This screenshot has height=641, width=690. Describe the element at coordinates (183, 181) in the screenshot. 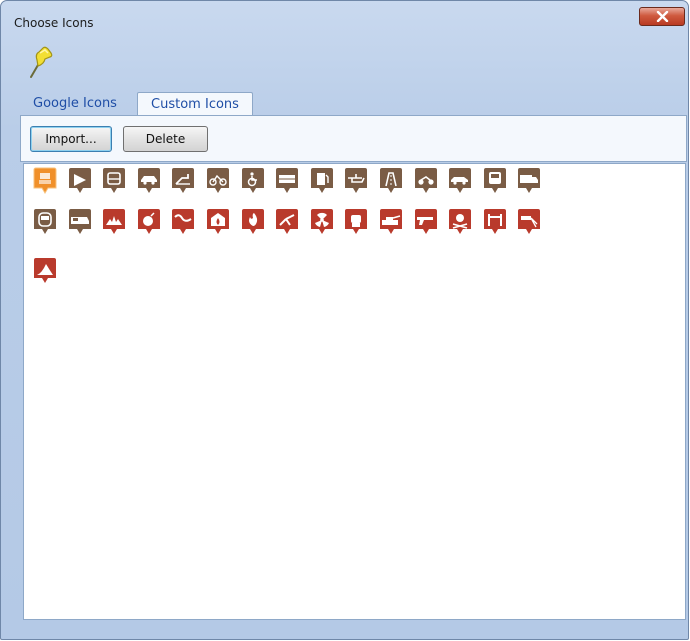

I see `escalator-icon` at that location.